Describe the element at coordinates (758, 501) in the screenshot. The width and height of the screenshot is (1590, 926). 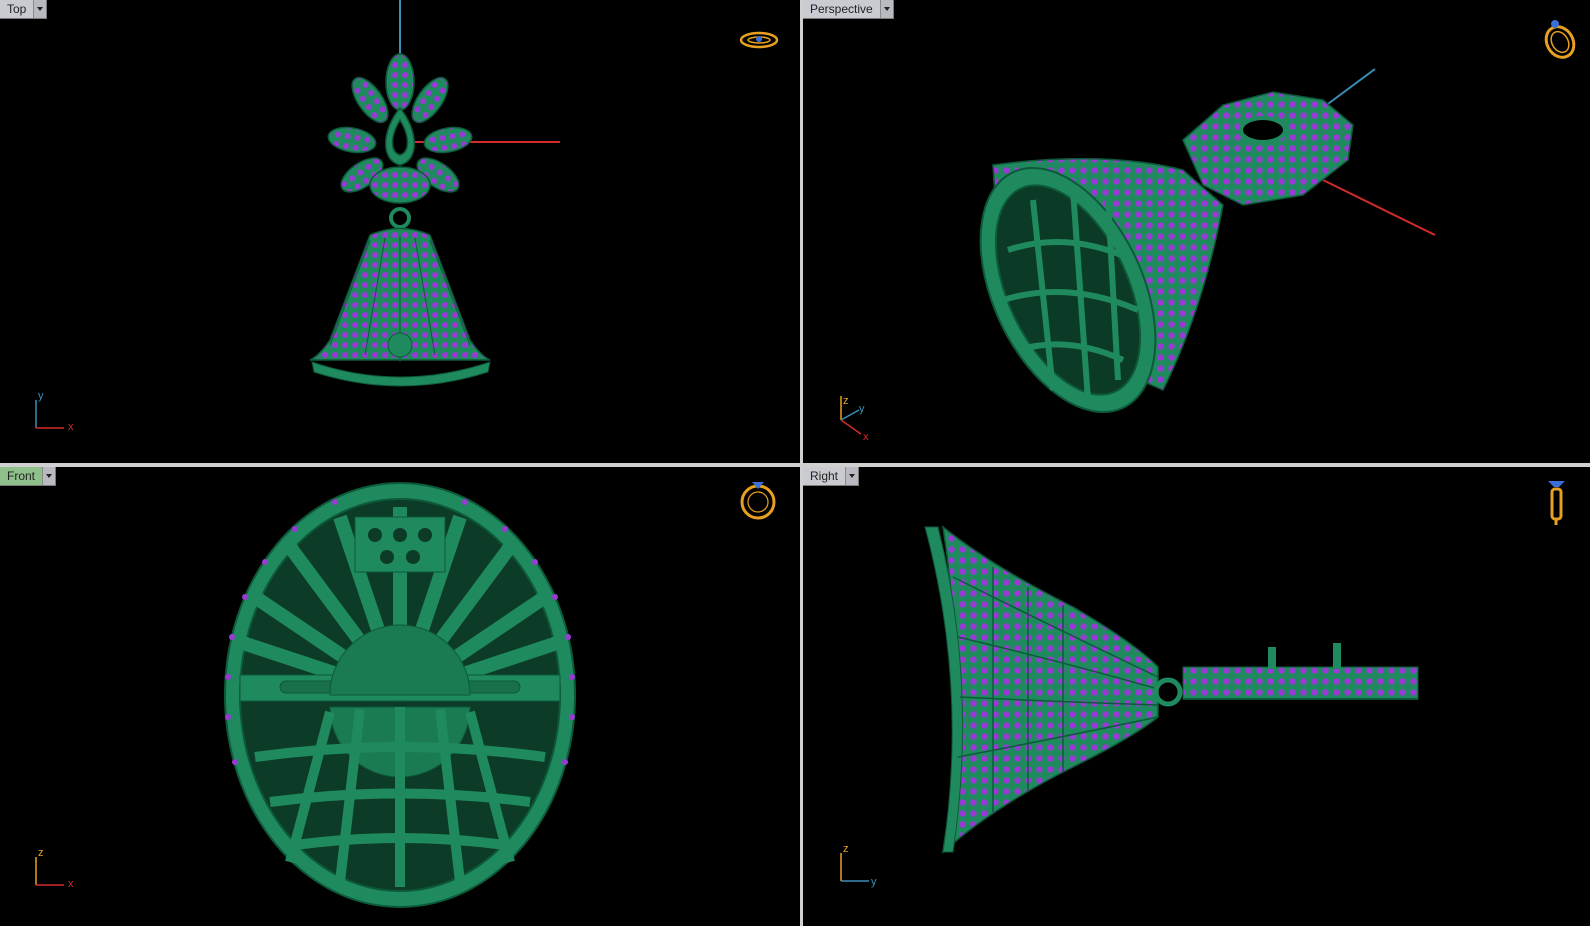
I see `ring-front-view-icon` at that location.